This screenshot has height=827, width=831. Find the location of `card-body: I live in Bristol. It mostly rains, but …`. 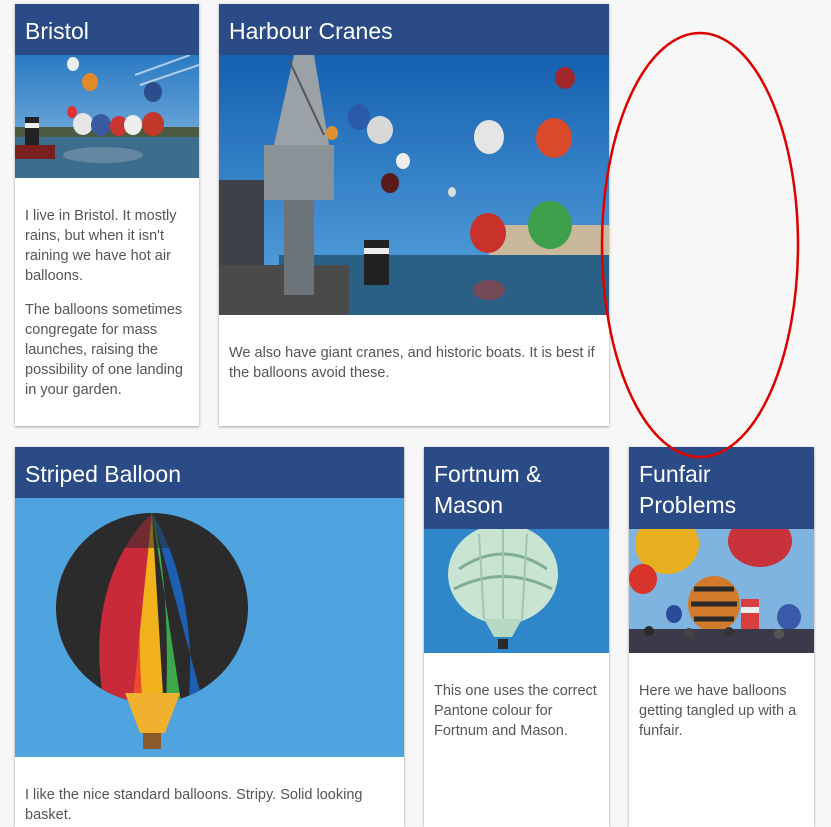

card-body: I live in Bristol. It mostly rains, but … is located at coordinates (107, 289).